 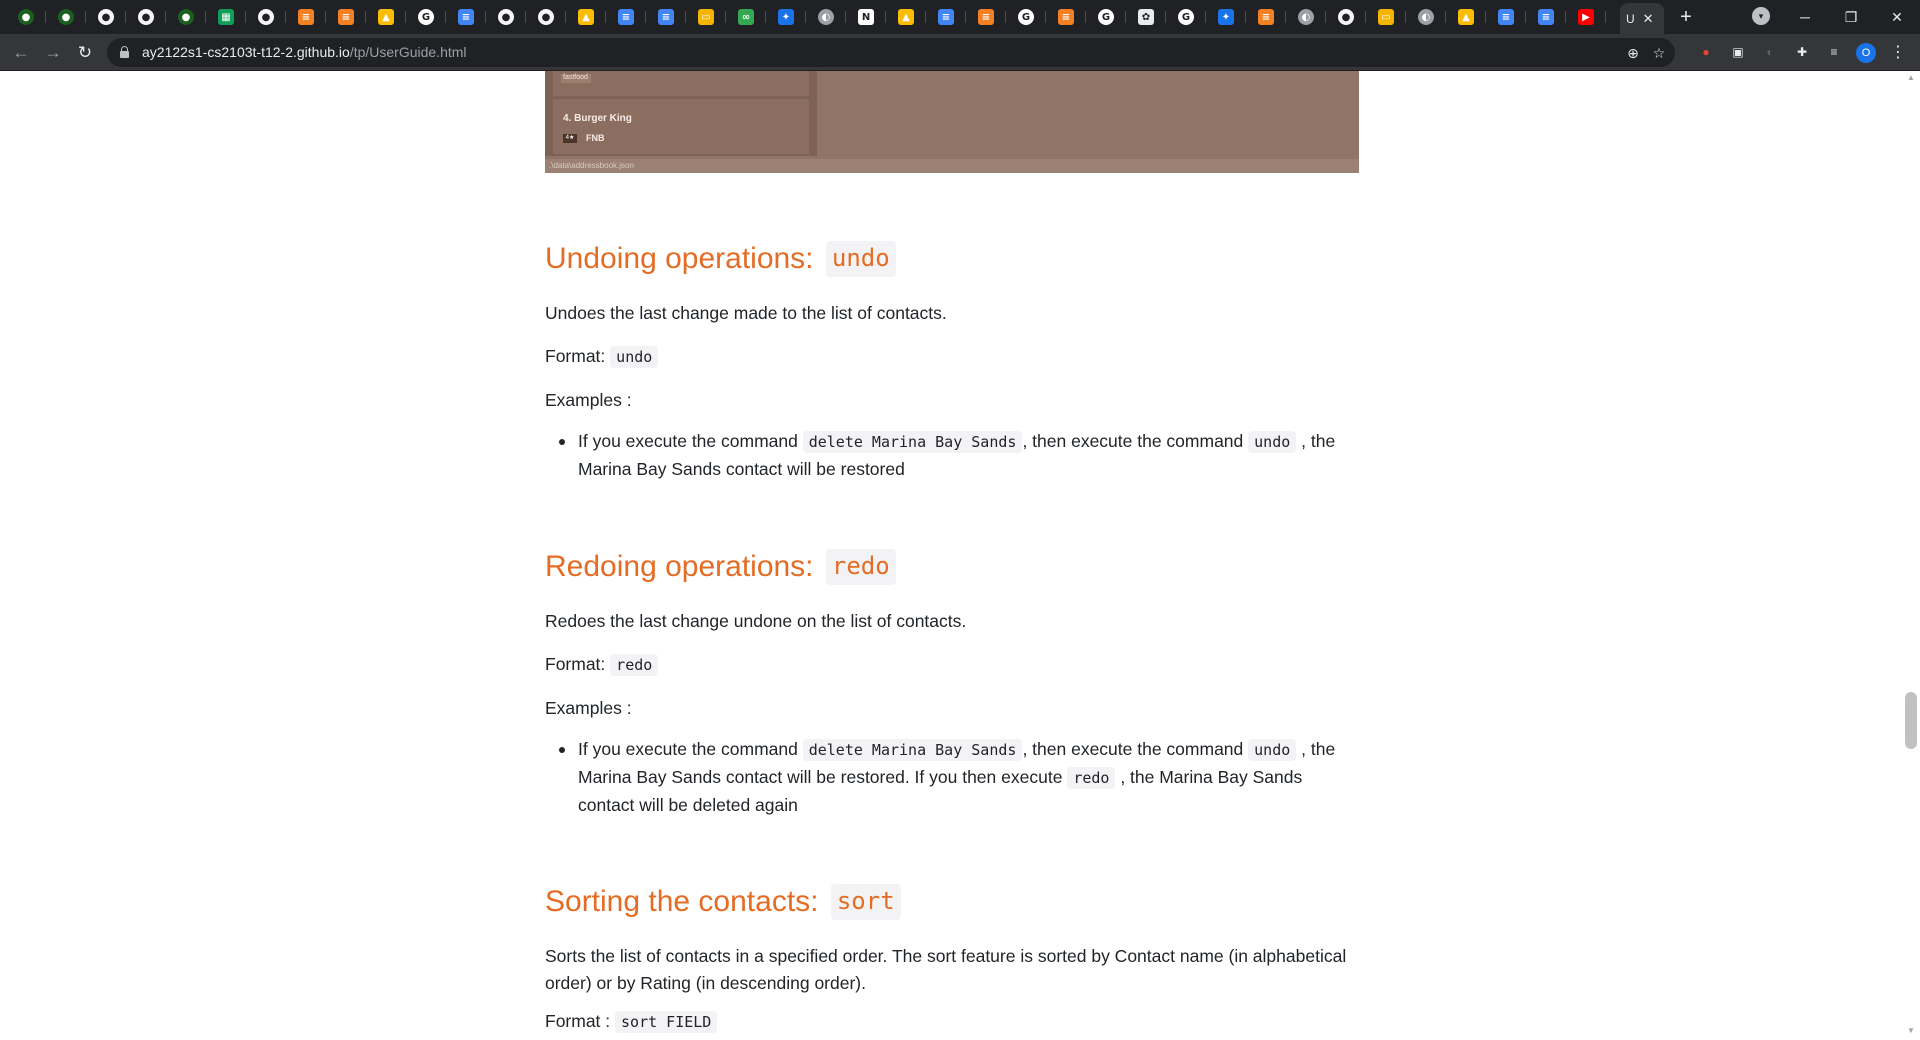 What do you see at coordinates (1659, 53) in the screenshot?
I see `bookmark-star-icon: ☆` at bounding box center [1659, 53].